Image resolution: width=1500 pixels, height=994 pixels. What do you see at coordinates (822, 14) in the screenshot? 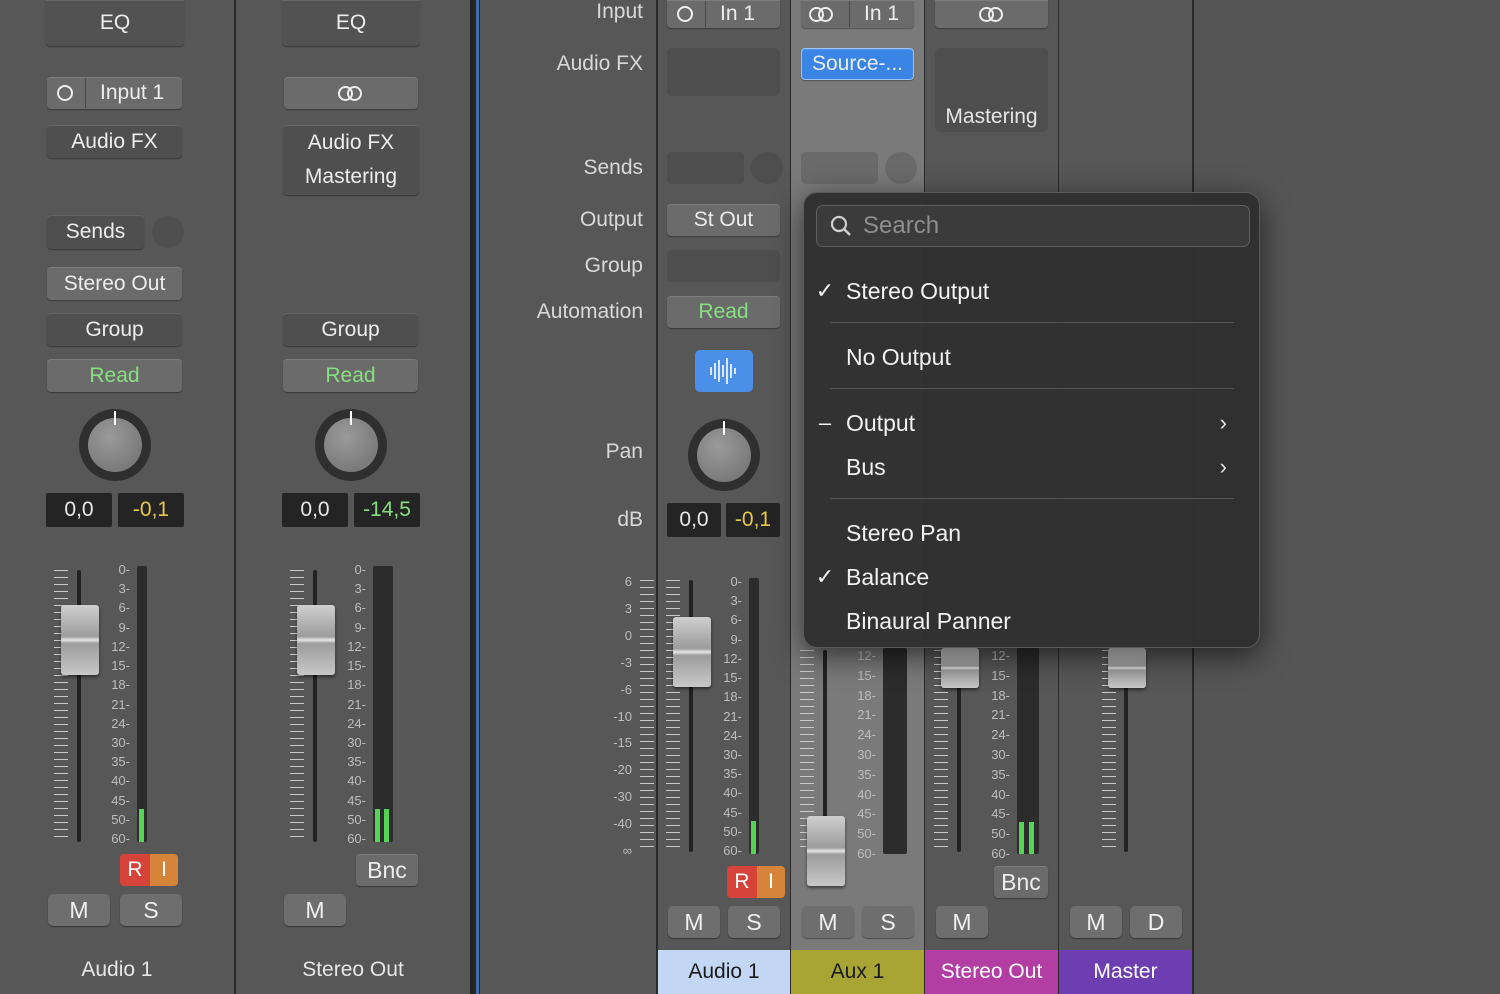
I see `stereo-icon` at bounding box center [822, 14].